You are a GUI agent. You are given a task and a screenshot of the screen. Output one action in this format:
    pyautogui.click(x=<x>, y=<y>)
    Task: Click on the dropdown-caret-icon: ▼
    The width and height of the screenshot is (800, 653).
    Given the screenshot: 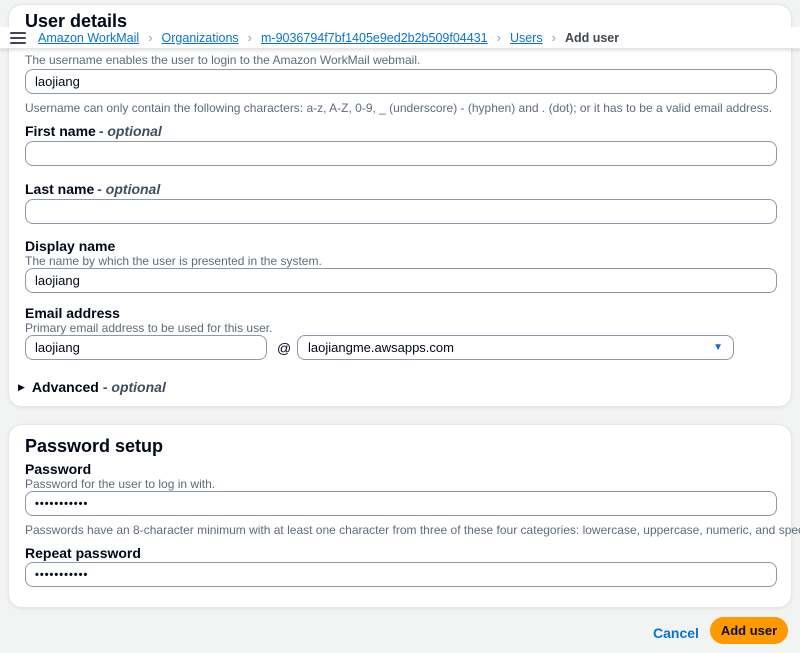 What is the action you would take?
    pyautogui.click(x=718, y=347)
    